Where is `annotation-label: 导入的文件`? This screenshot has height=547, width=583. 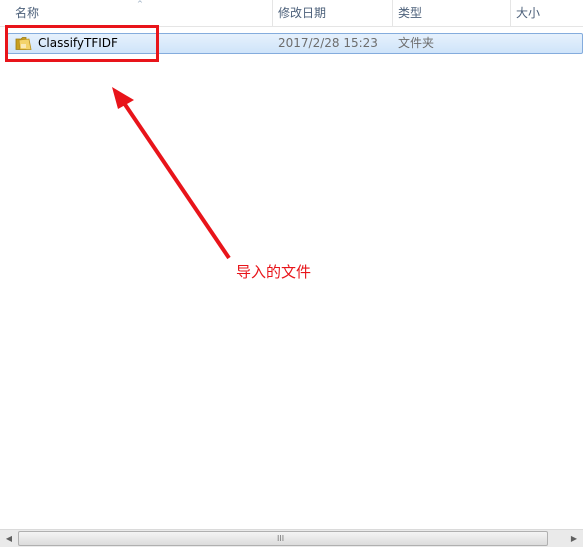 annotation-label: 导入的文件 is located at coordinates (274, 272).